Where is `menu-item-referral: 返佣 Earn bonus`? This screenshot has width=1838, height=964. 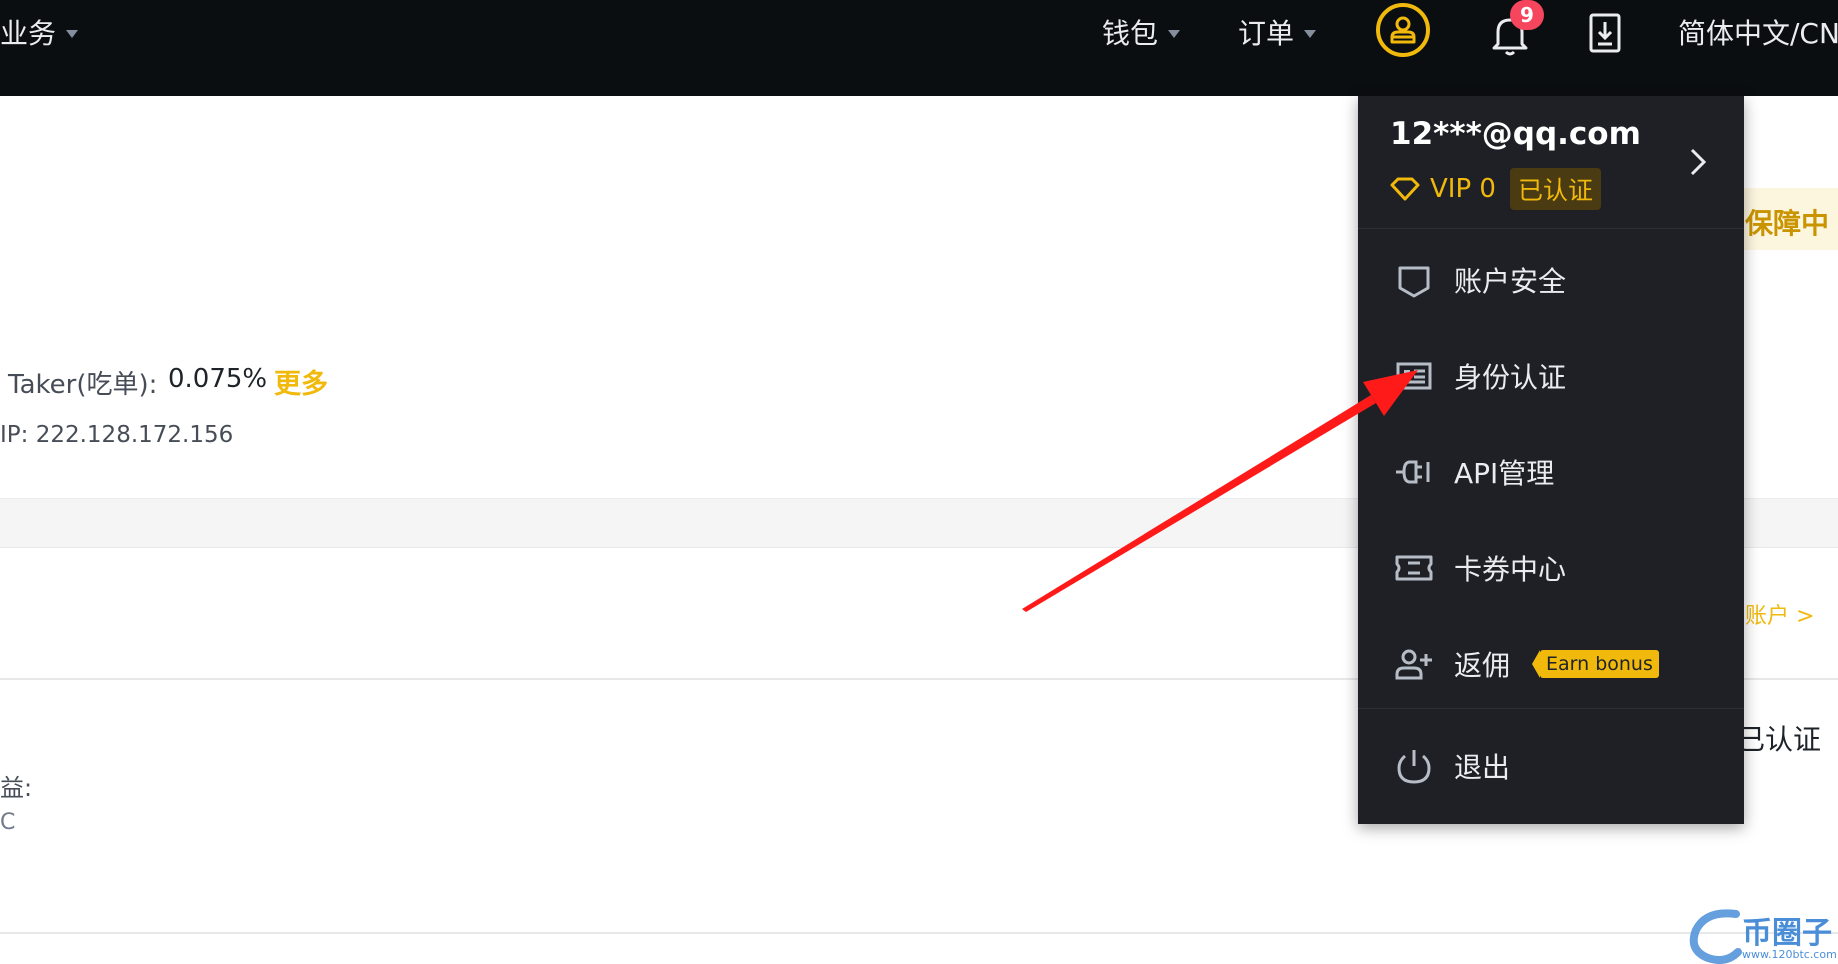 menu-item-referral: 返佣 Earn bonus is located at coordinates (1551, 664).